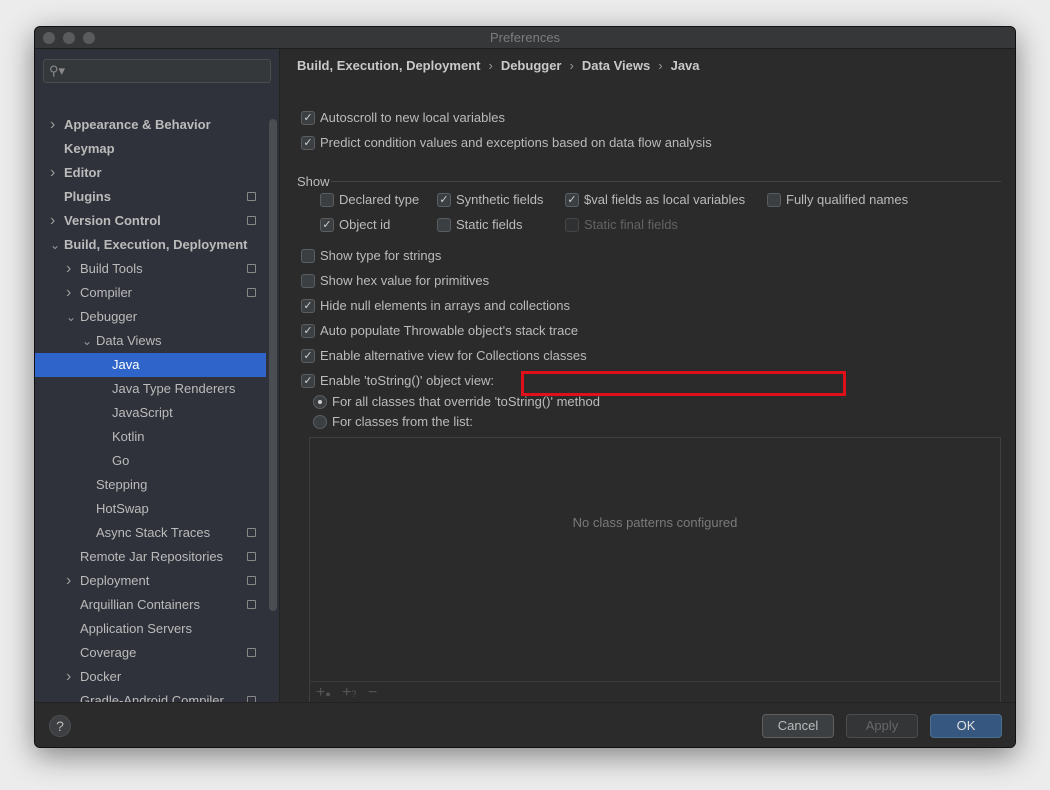 Image resolution: width=1050 pixels, height=790 pixels. What do you see at coordinates (616, 65) in the screenshot?
I see `breadcrumb-item: Data Views` at bounding box center [616, 65].